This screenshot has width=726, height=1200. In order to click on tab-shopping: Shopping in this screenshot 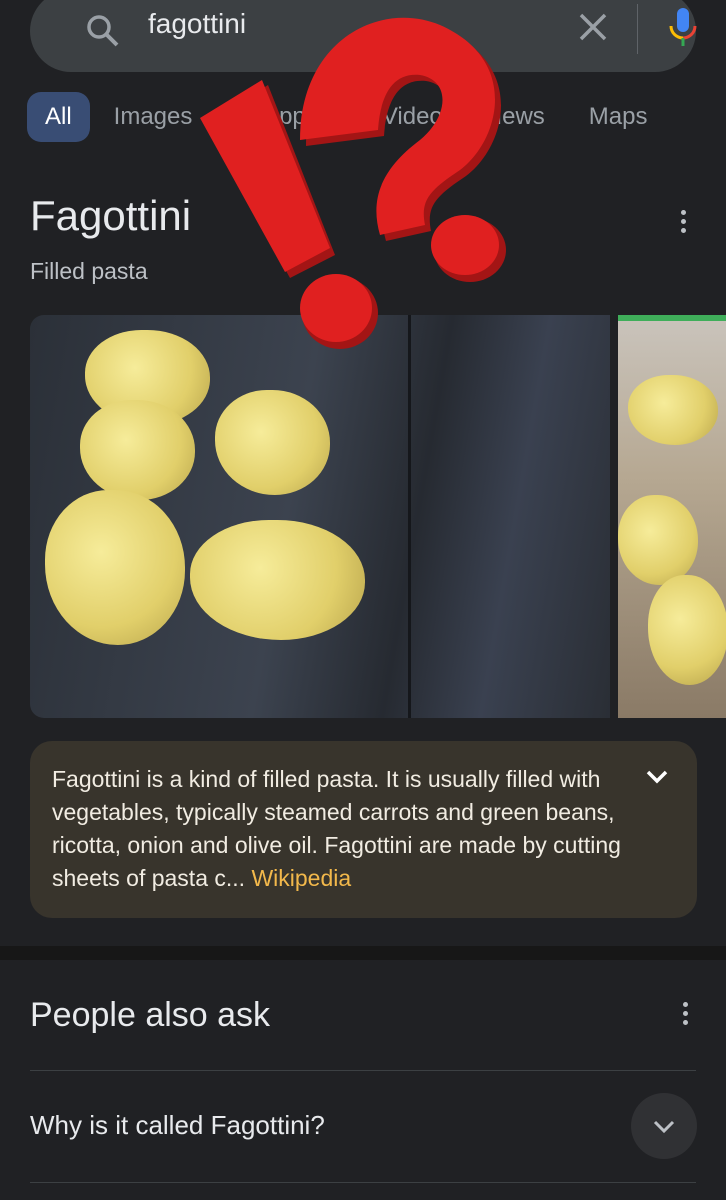, I will do `click(286, 117)`.